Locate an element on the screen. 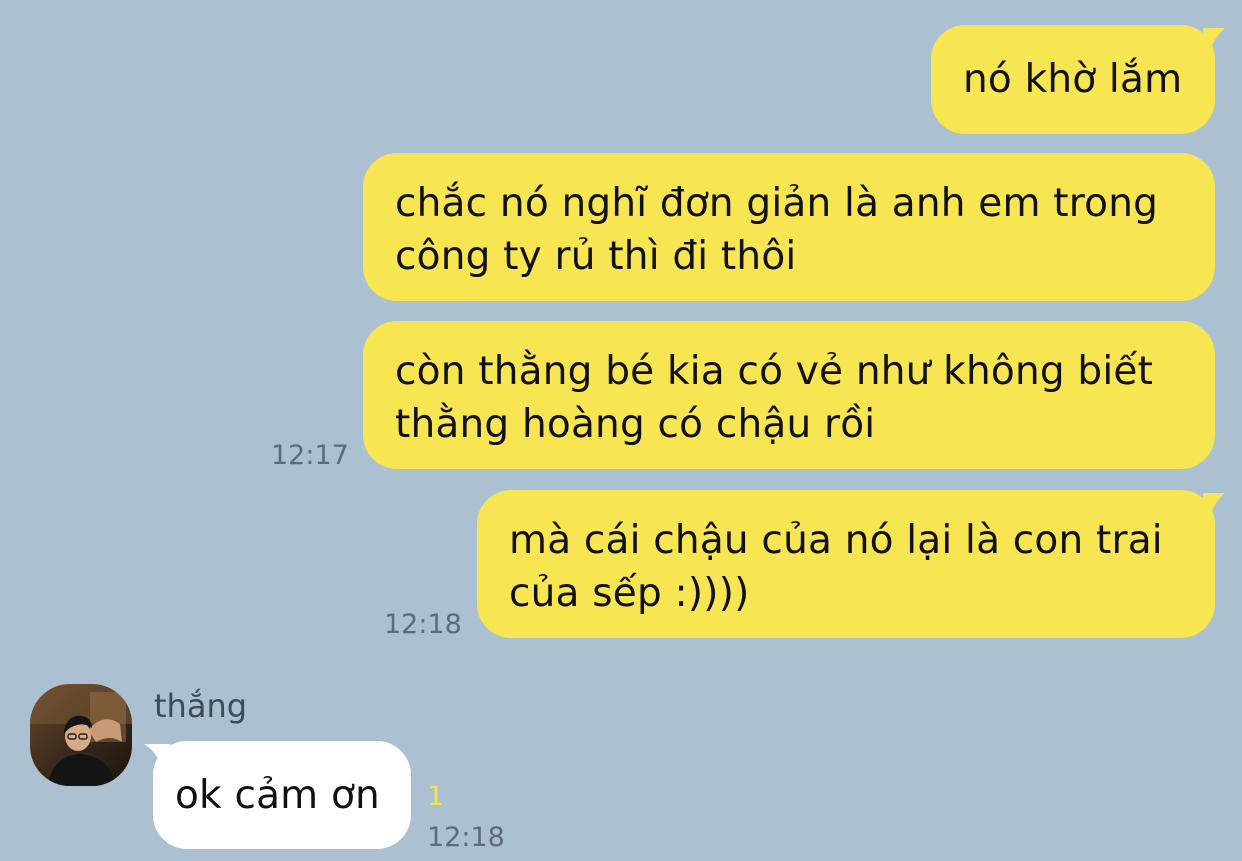 The width and height of the screenshot is (1242, 861). sender-name: thắng is located at coordinates (201, 706).